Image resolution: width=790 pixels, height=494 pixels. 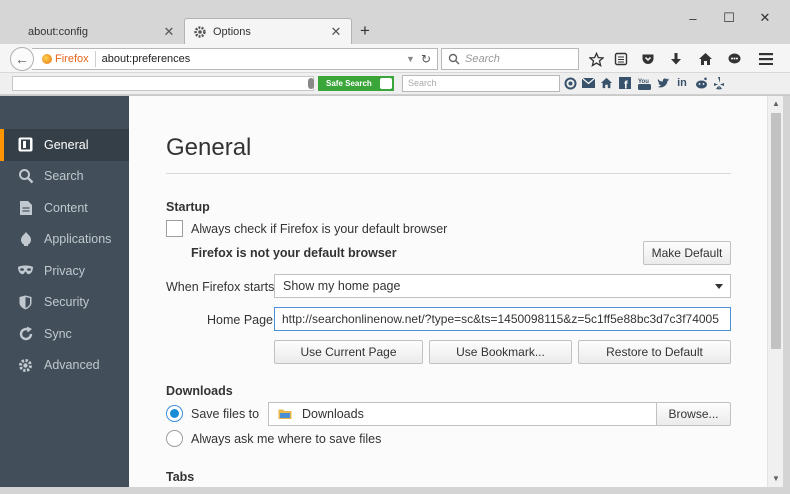 I want to click on gear-icon, so click(x=200, y=32).